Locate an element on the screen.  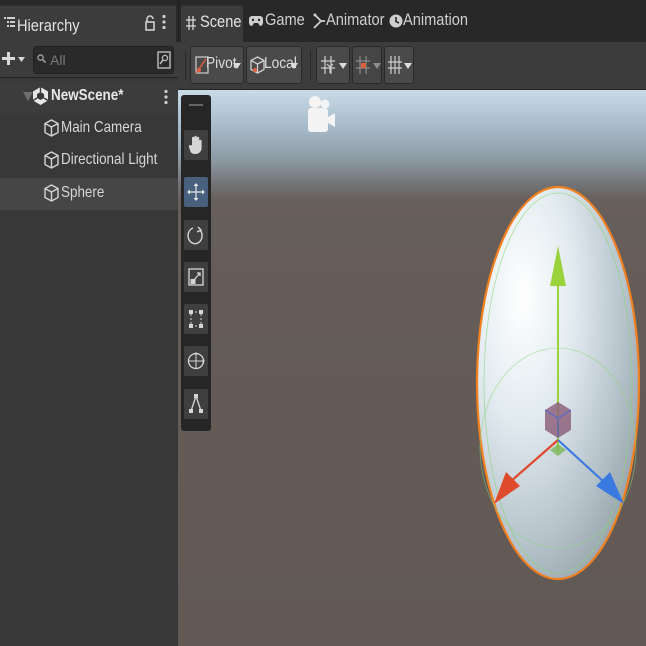
hierarchy-item-main-camera: Main Camera is located at coordinates (89, 129).